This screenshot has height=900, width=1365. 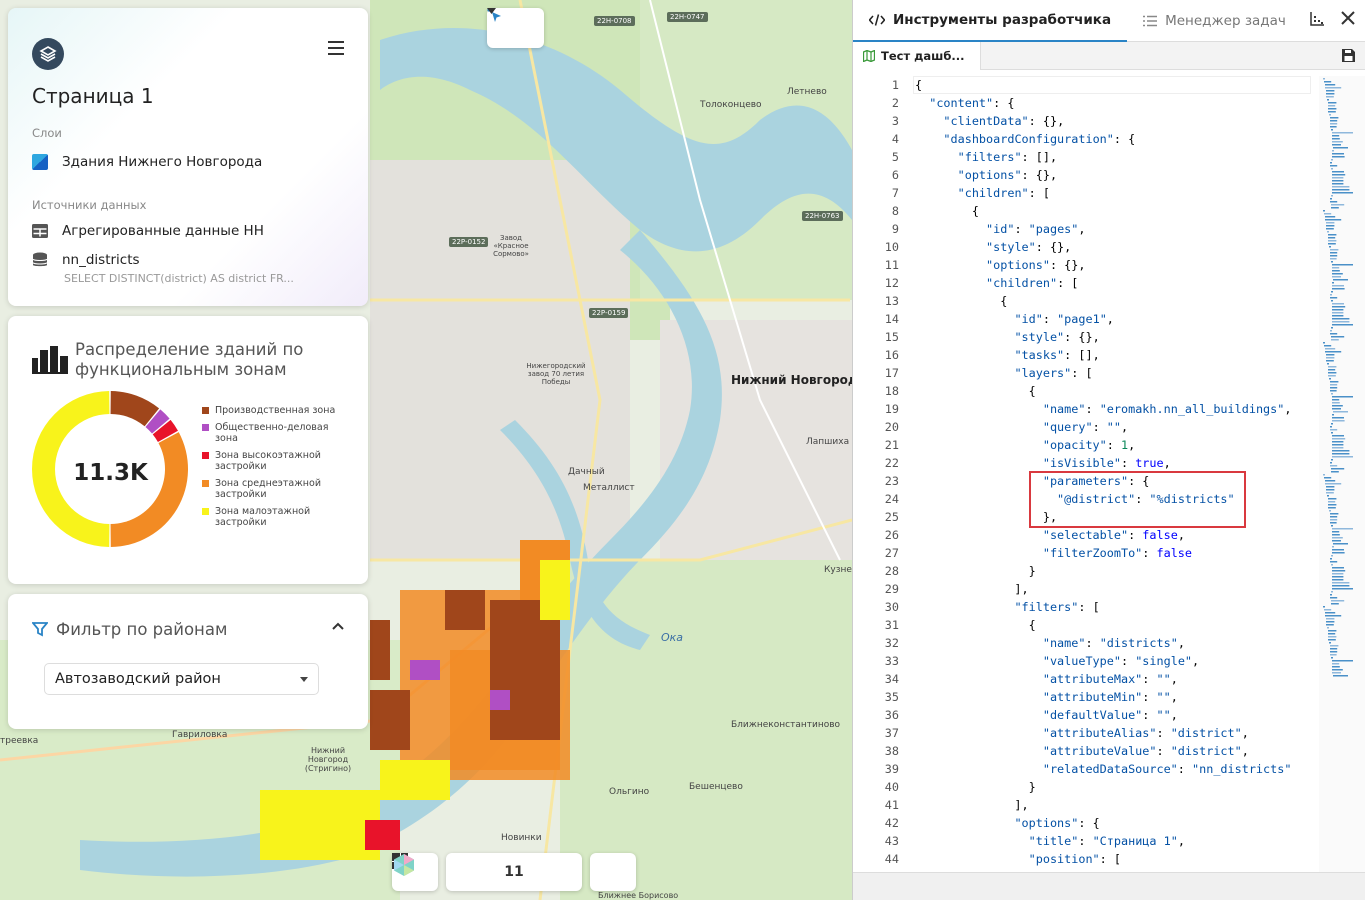 I want to click on legend-label: Общественно-деловая зона, so click(x=272, y=433).